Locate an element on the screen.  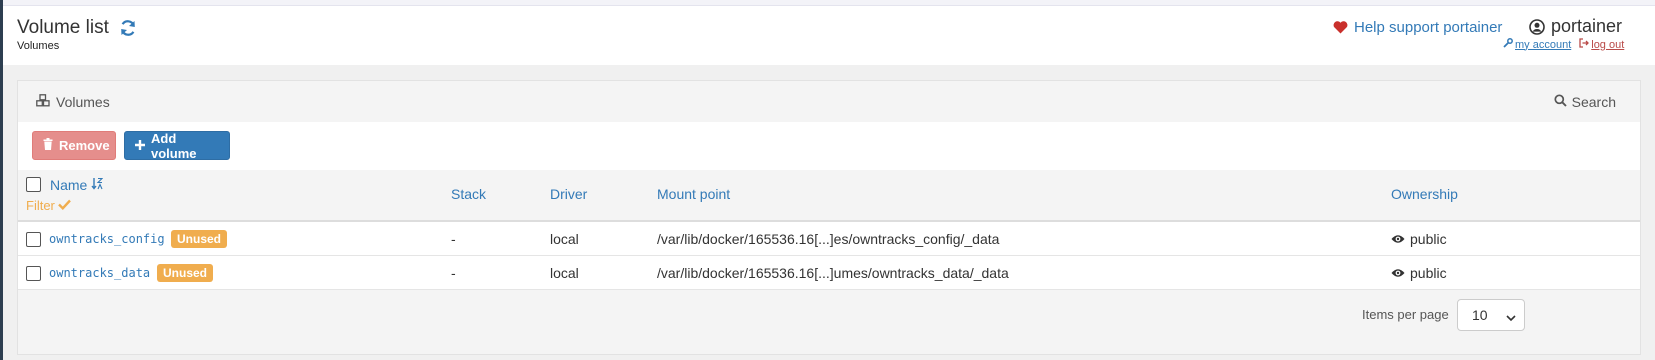
log-out-label: log out is located at coordinates (1608, 44).